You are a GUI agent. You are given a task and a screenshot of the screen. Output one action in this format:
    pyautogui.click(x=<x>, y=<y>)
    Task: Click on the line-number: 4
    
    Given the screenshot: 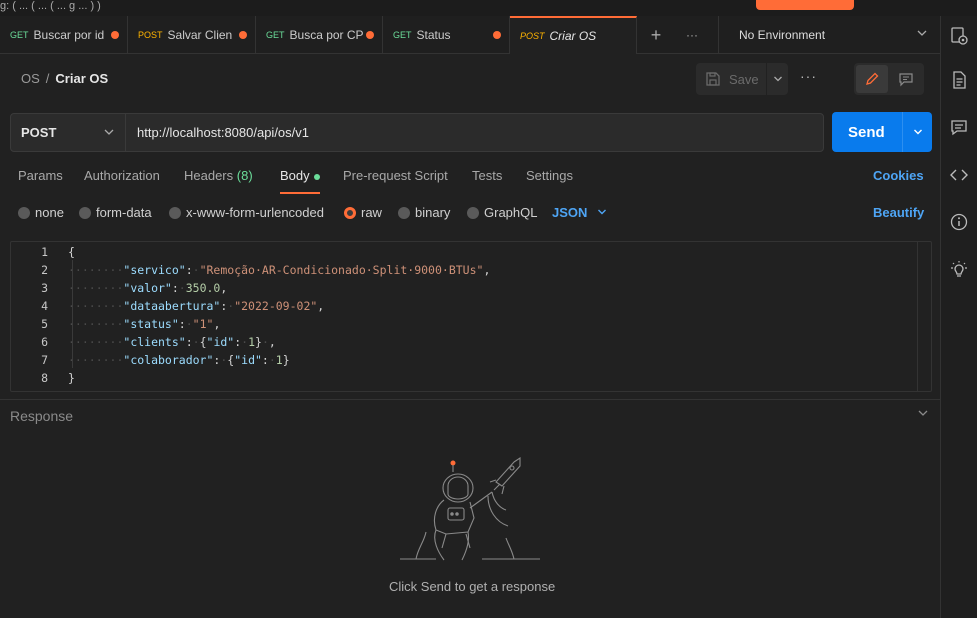 What is the action you would take?
    pyautogui.click(x=44, y=306)
    